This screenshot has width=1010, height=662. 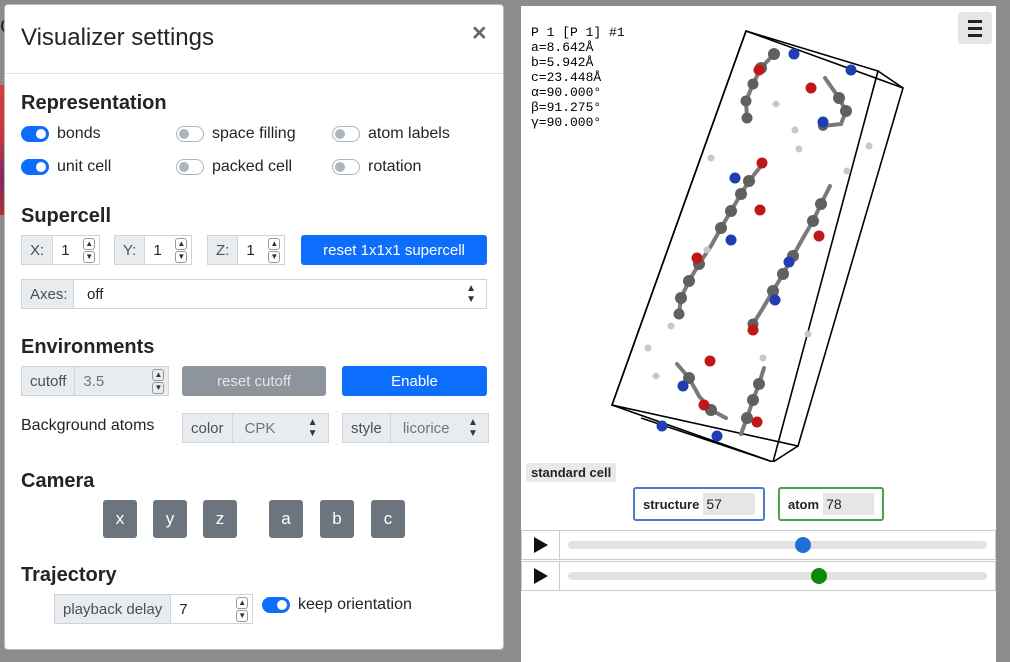 I want to click on axes-group: Axes: off ▲ ▼, so click(x=254, y=294).